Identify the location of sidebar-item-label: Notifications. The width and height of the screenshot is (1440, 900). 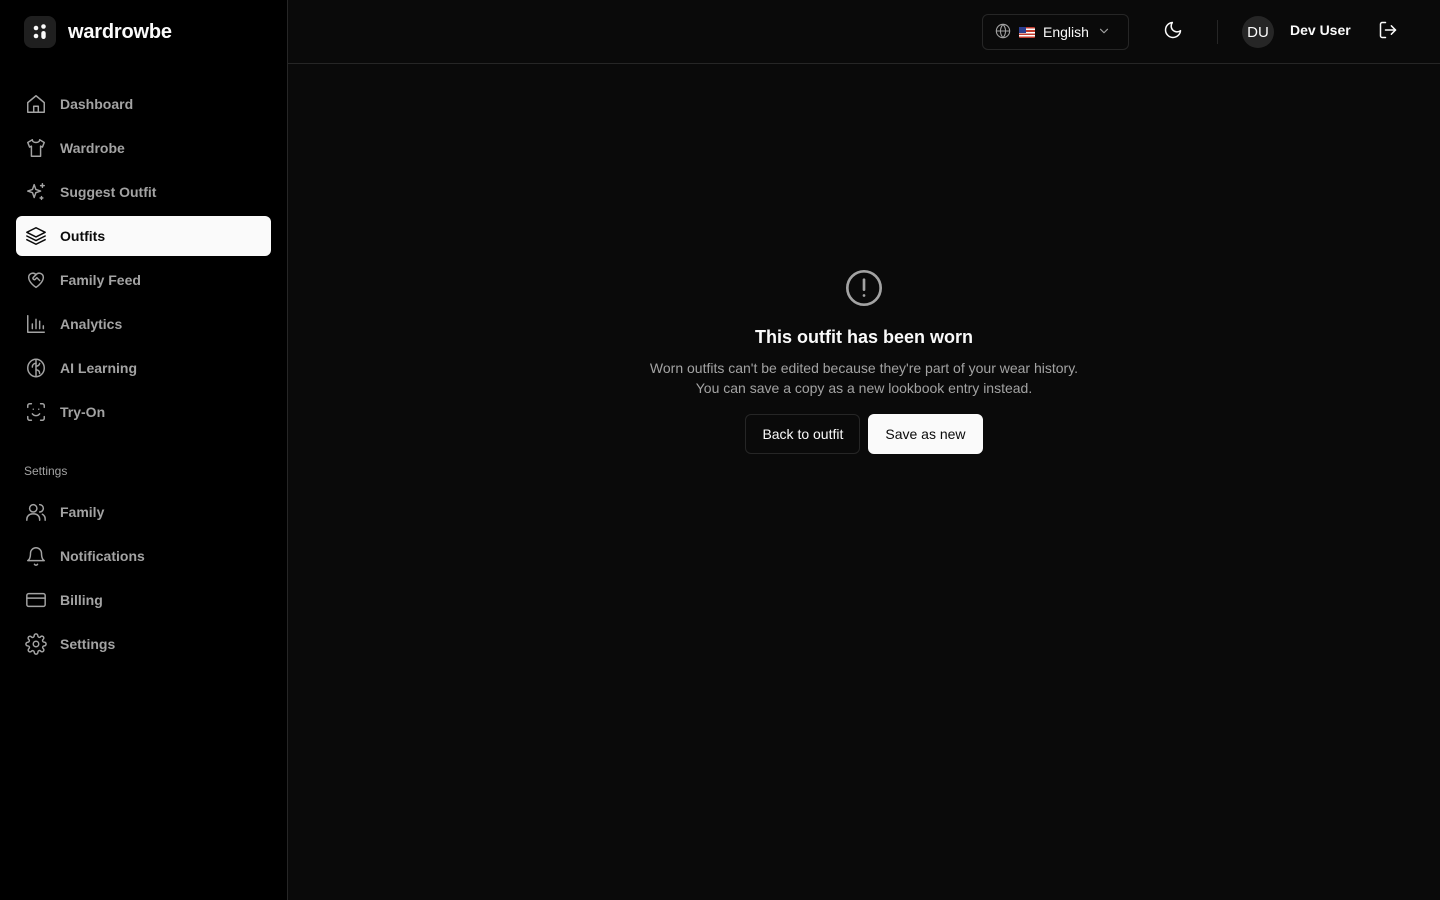
(102, 556).